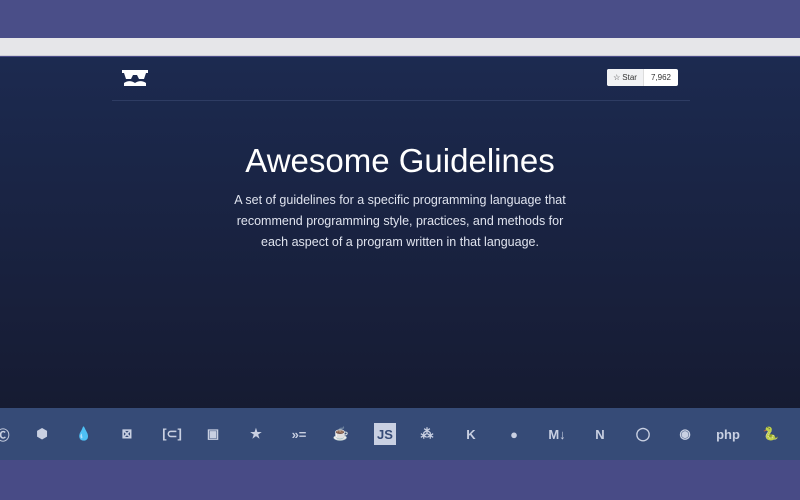 The width and height of the screenshot is (800, 500). What do you see at coordinates (471, 434) in the screenshot?
I see `kotlin-icon: K` at bounding box center [471, 434].